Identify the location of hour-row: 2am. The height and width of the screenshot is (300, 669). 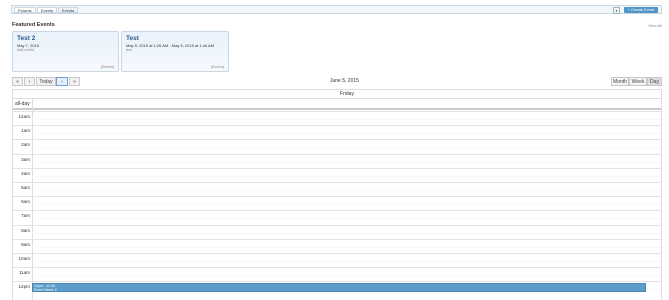
(337, 146).